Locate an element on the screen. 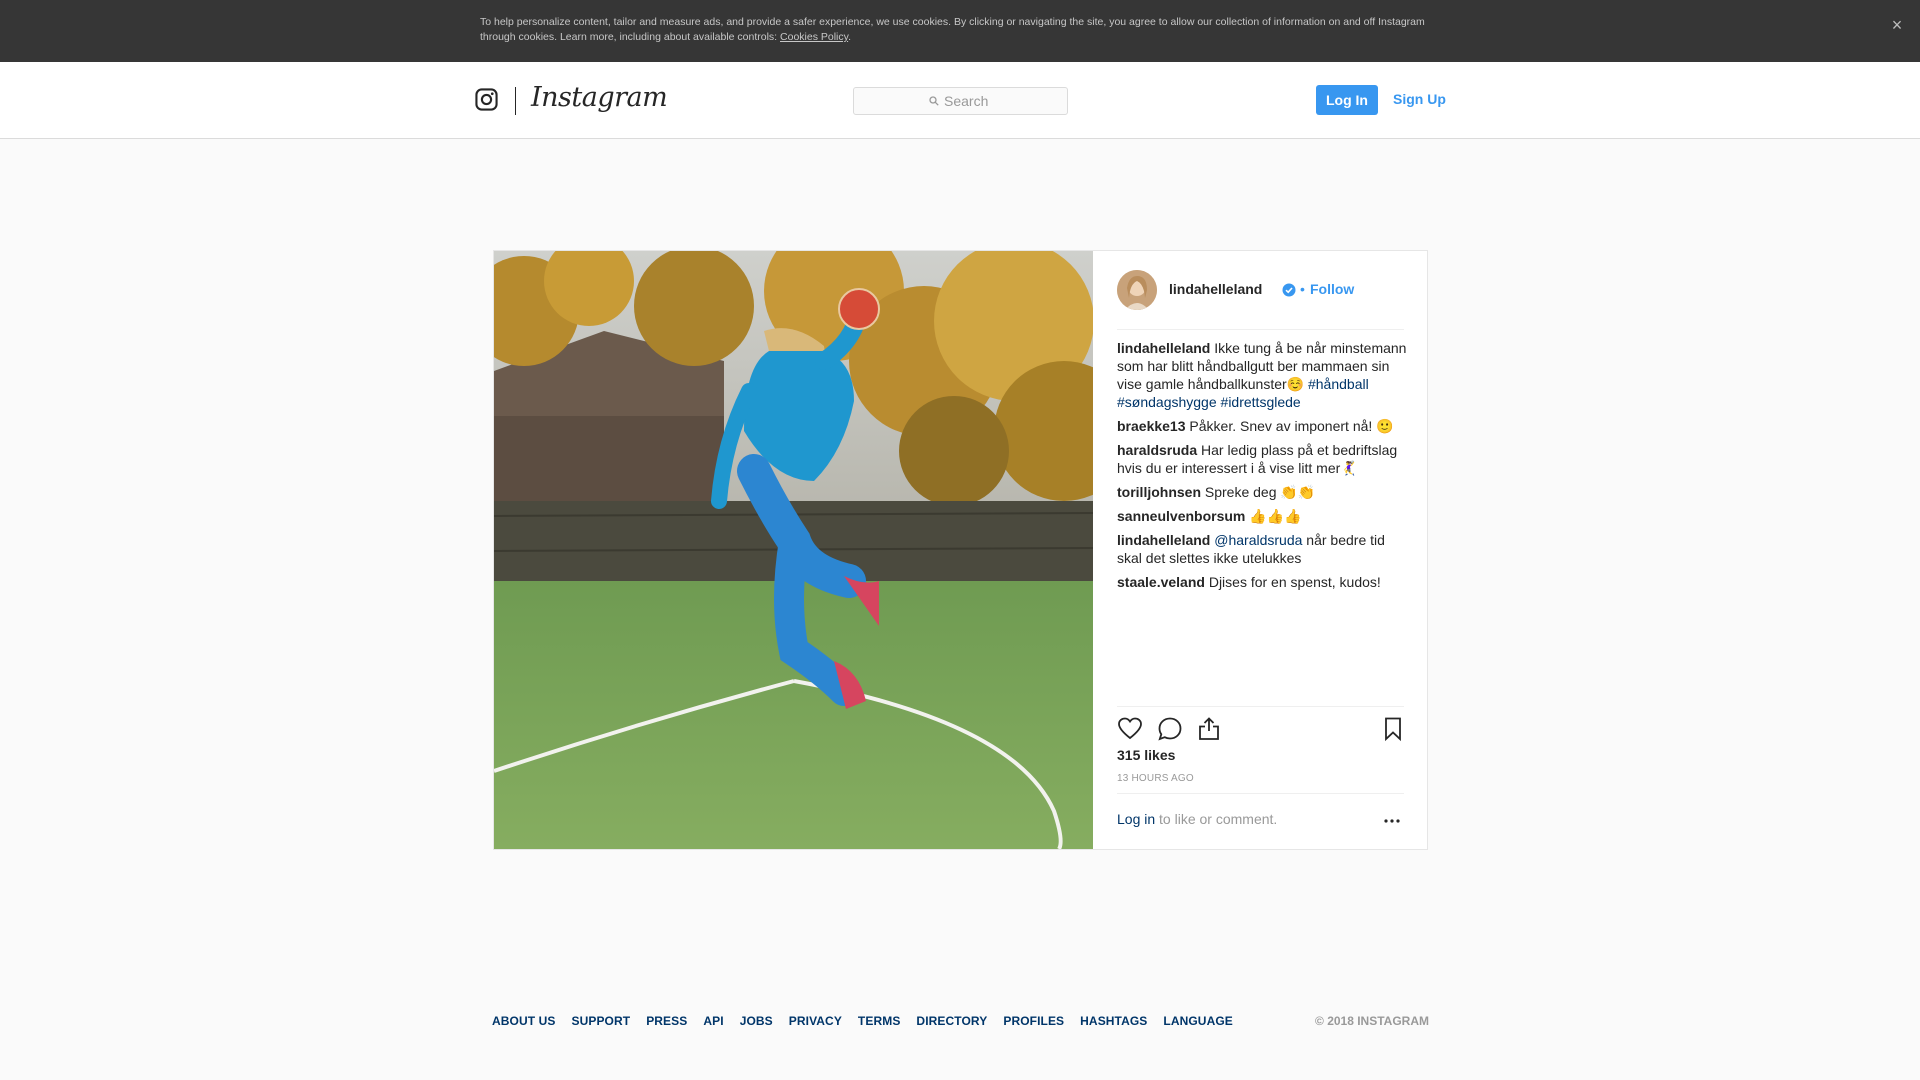 The height and width of the screenshot is (1080, 1920). copyright: © 2018 INSTAGRAM is located at coordinates (1372, 1021).